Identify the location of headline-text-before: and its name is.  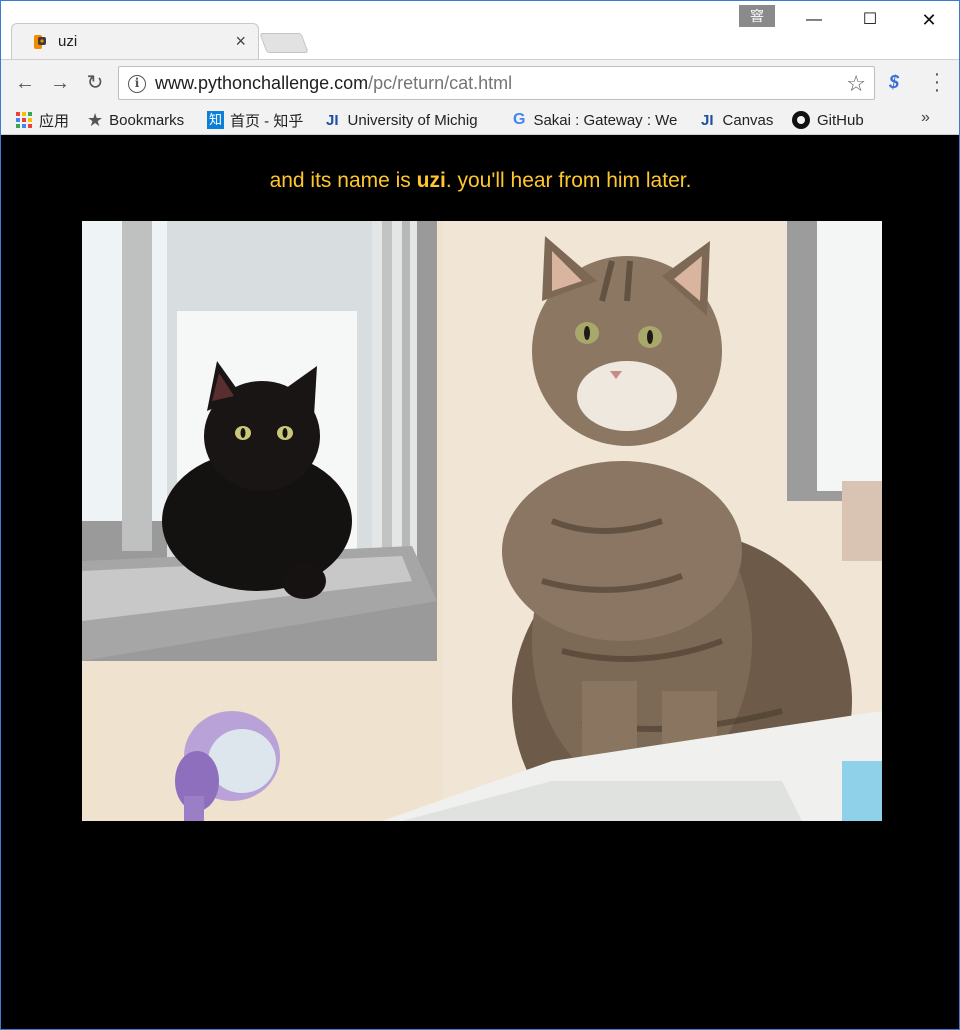
(343, 180).